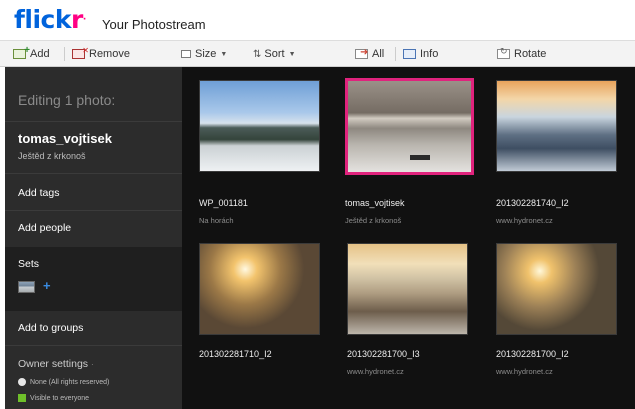 The height and width of the screenshot is (409, 635). Describe the element at coordinates (420, 157) in the screenshot. I see `hut-shape` at that location.